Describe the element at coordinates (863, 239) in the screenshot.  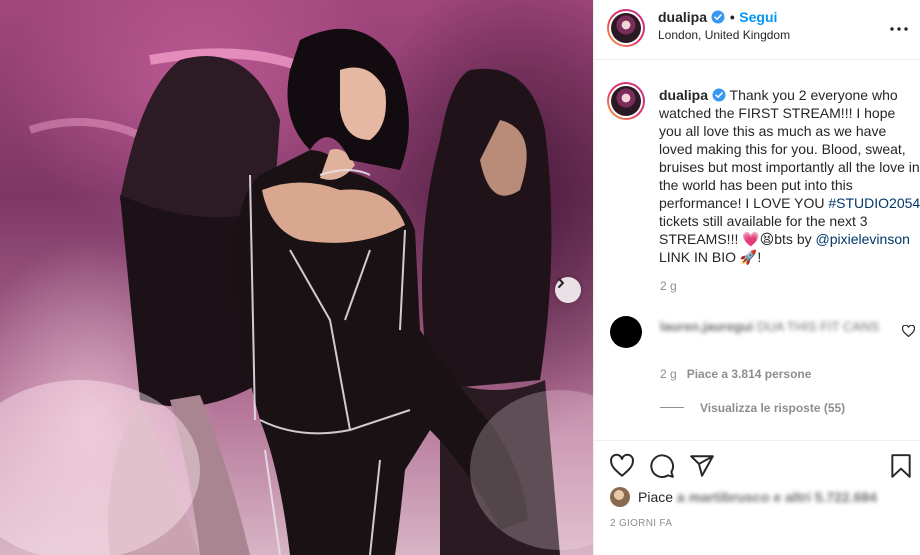
I see `caption-mention: @pixielevinson` at that location.